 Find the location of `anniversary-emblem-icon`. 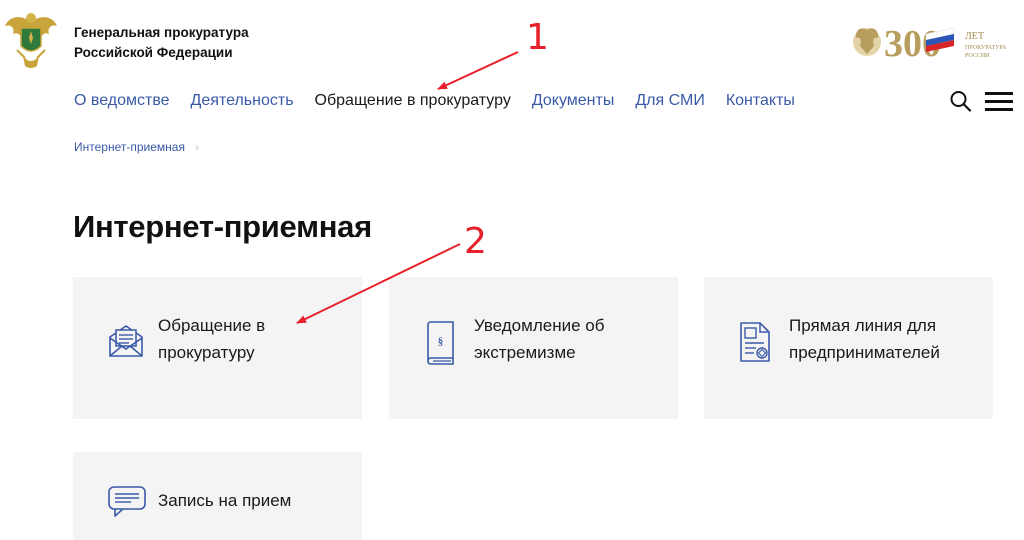

anniversary-emblem-icon is located at coordinates (867, 42).